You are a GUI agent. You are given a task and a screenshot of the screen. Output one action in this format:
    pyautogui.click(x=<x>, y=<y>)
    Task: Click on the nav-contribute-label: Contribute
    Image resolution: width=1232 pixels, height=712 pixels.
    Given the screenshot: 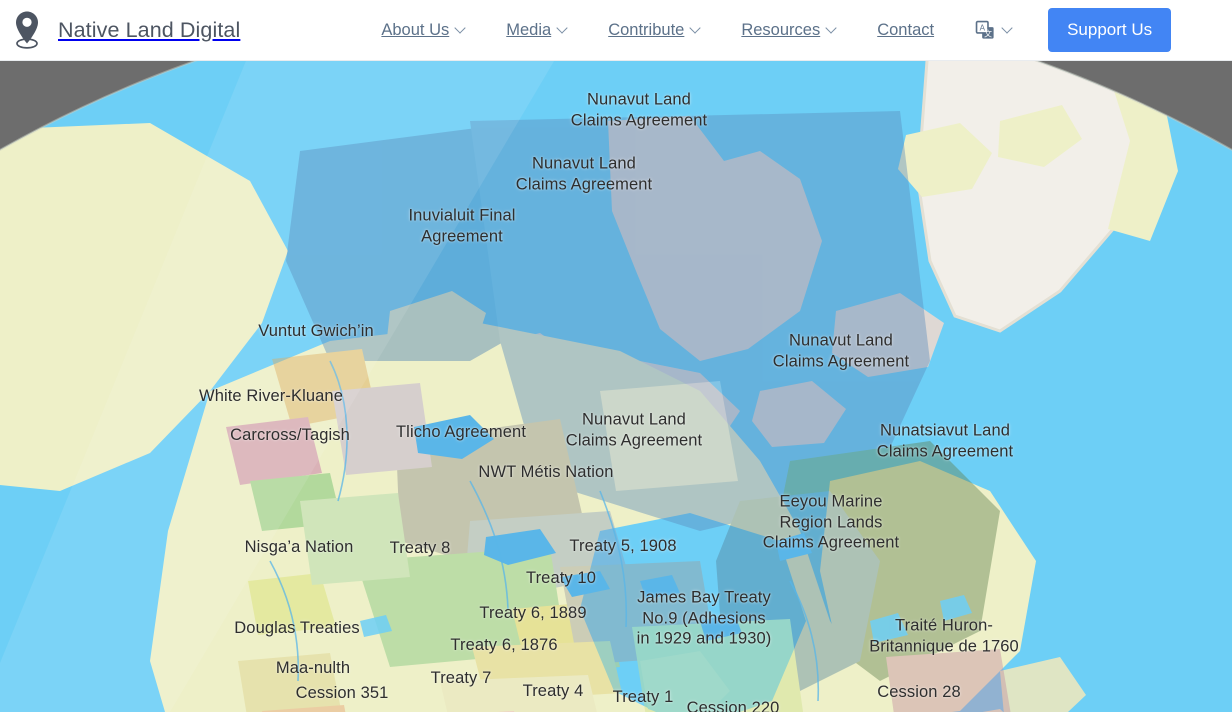 What is the action you would take?
    pyautogui.click(x=646, y=29)
    